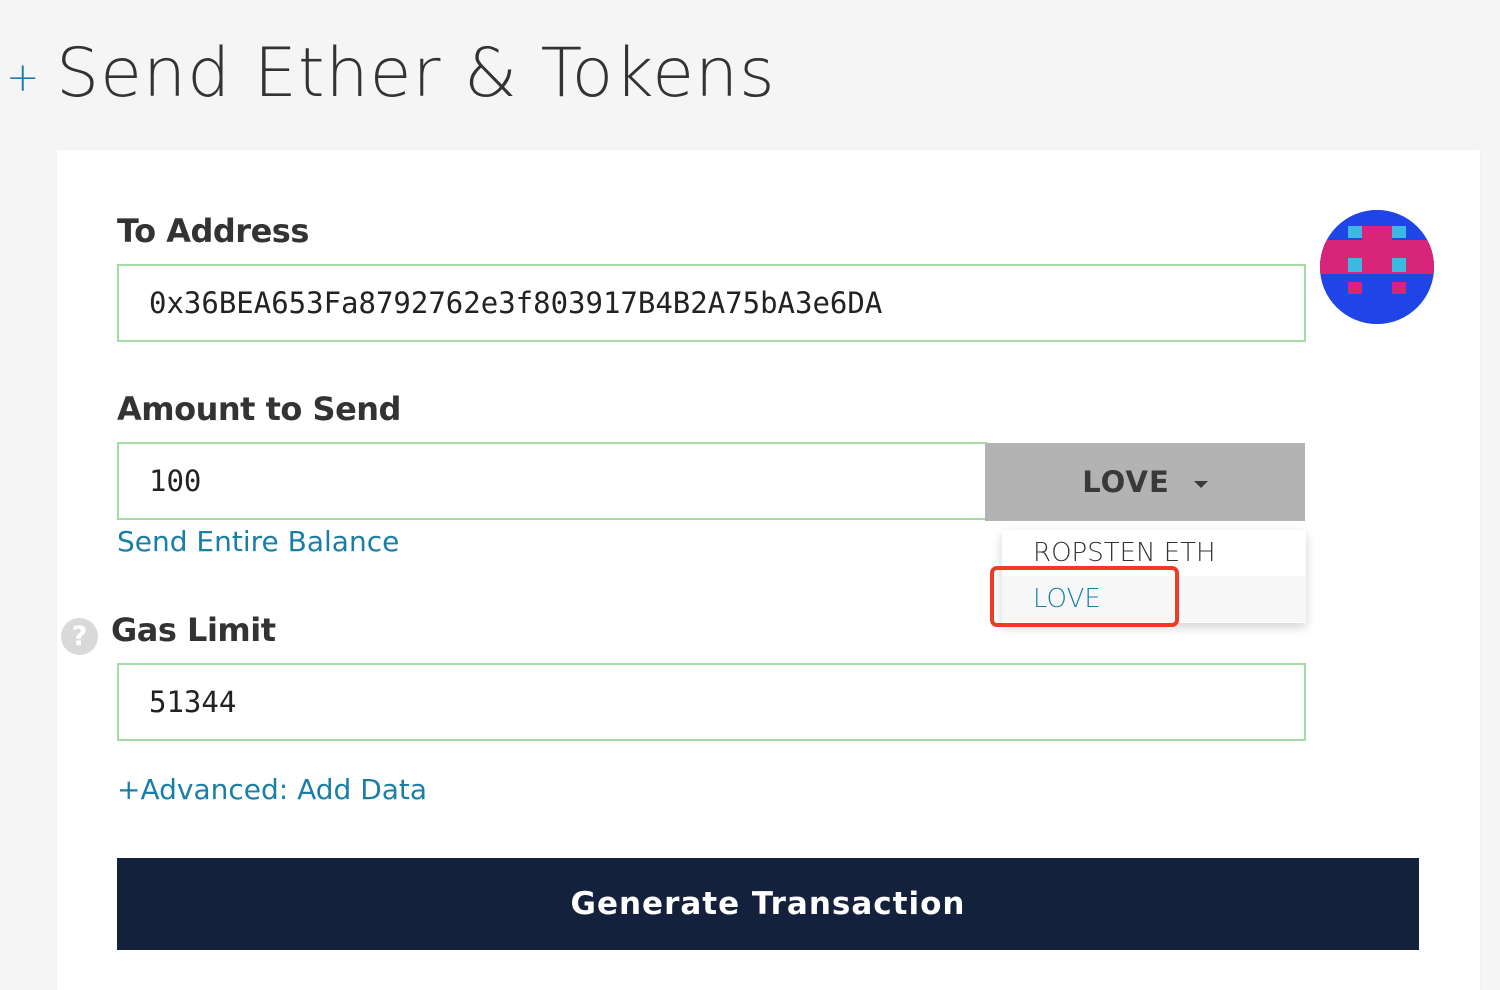  I want to click on amount-label: Amount to Send, so click(259, 409).